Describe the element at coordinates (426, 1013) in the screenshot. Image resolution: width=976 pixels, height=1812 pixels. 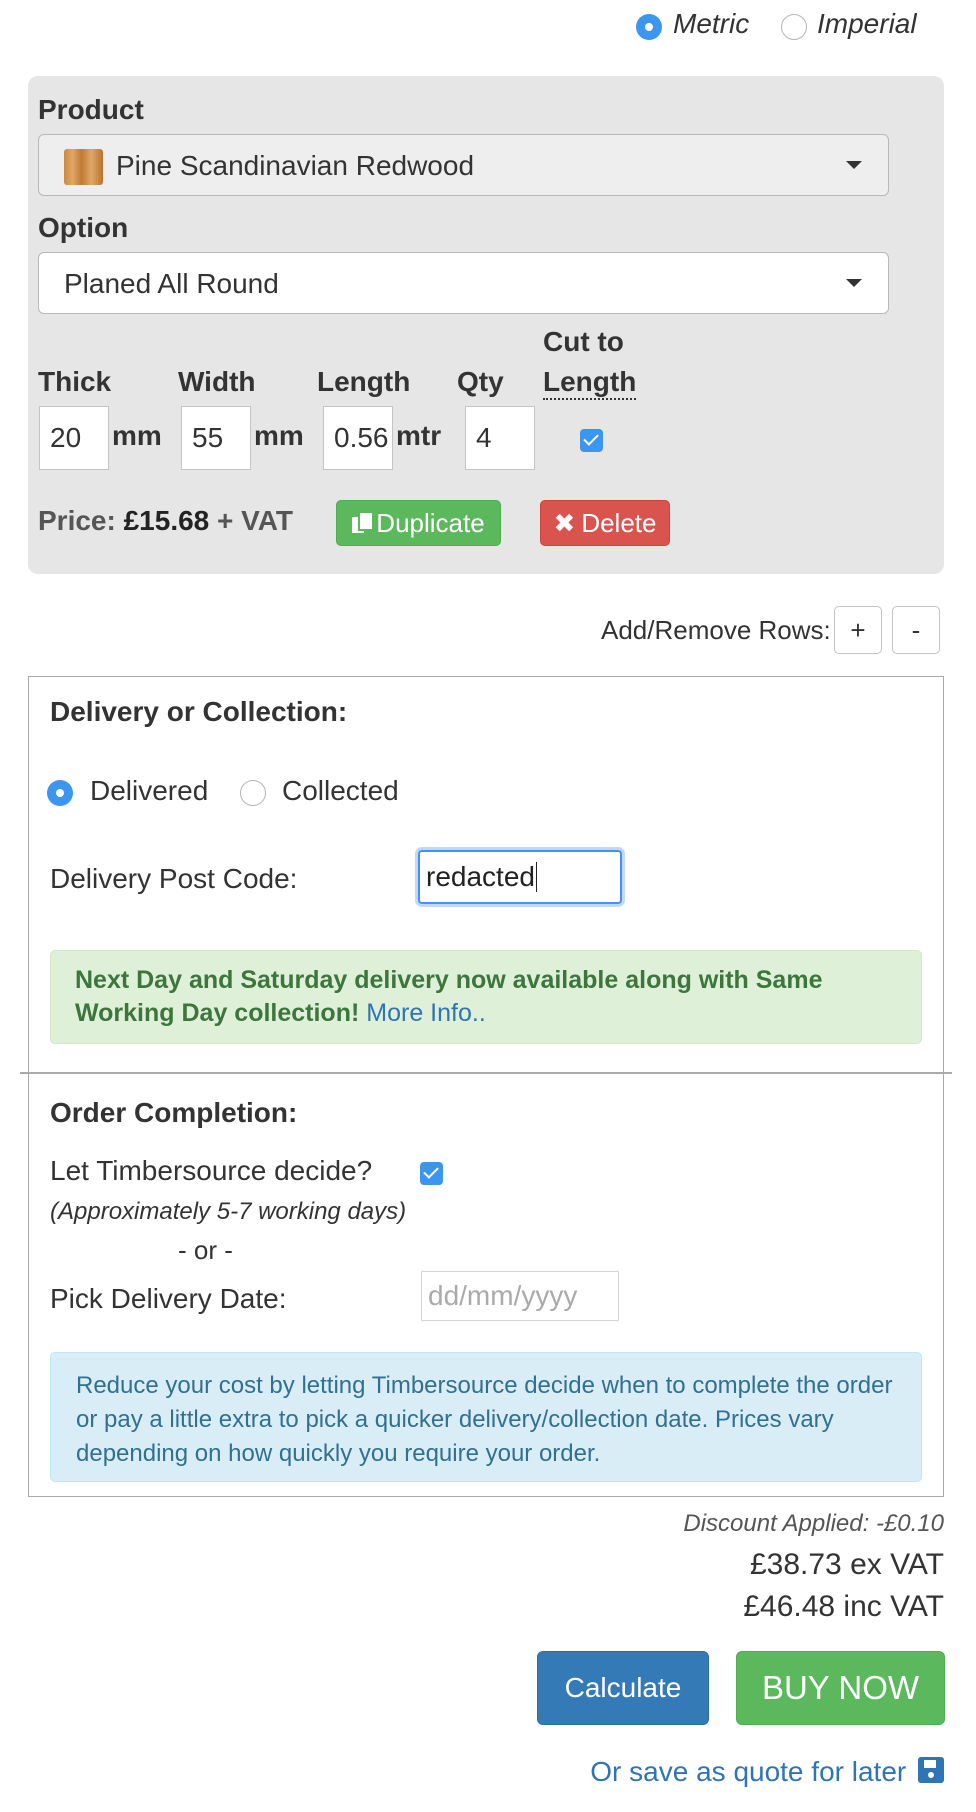
I see `more-info-link: More Info..` at that location.